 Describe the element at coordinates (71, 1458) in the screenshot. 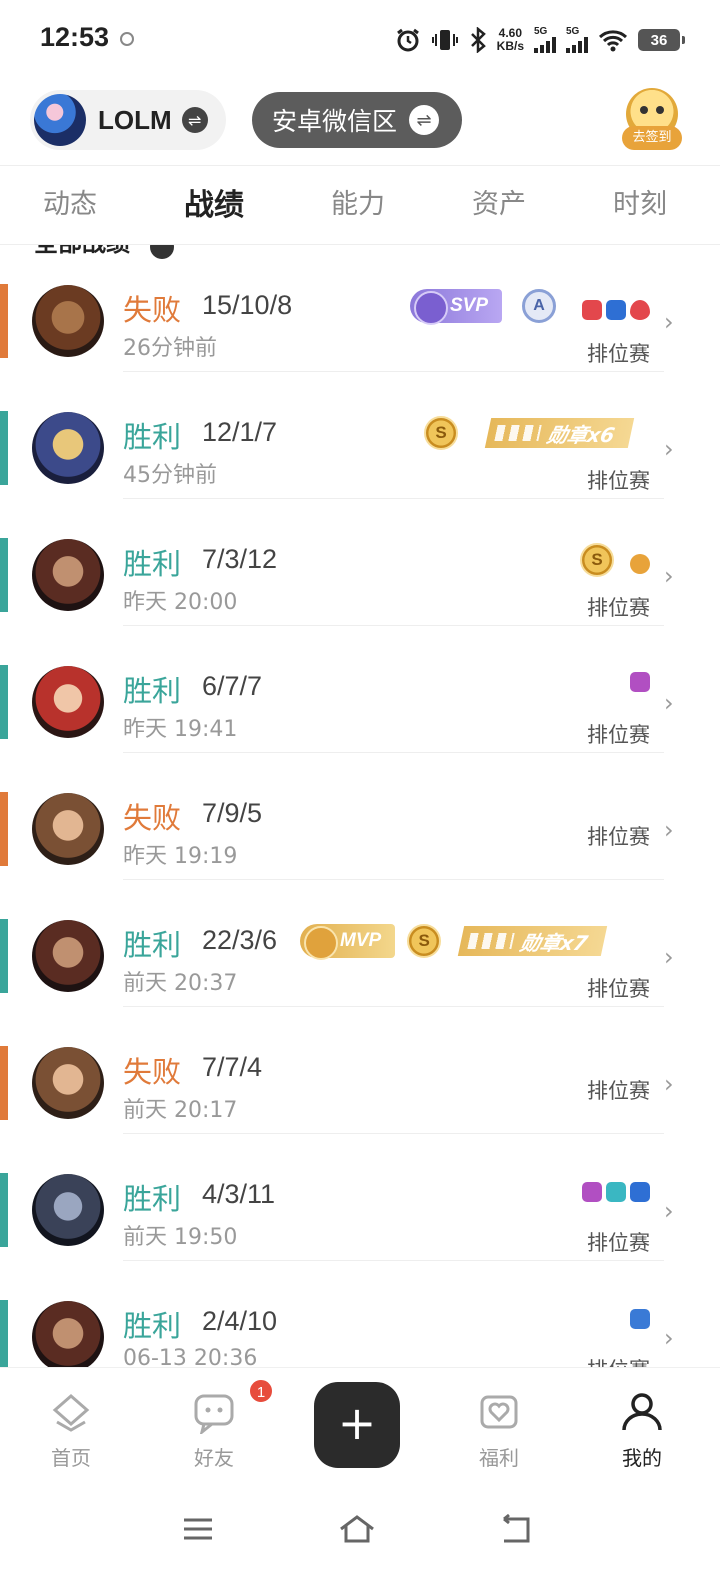

I see `nav-label: 首页` at that location.